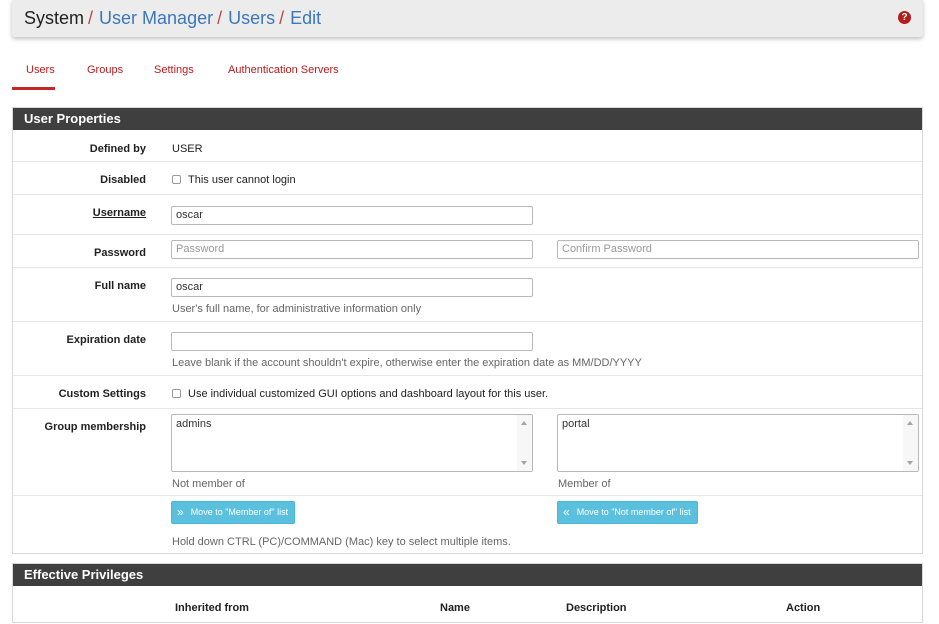  What do you see at coordinates (180, 512) in the screenshot?
I see `double-chevron-right-icon: »` at bounding box center [180, 512].